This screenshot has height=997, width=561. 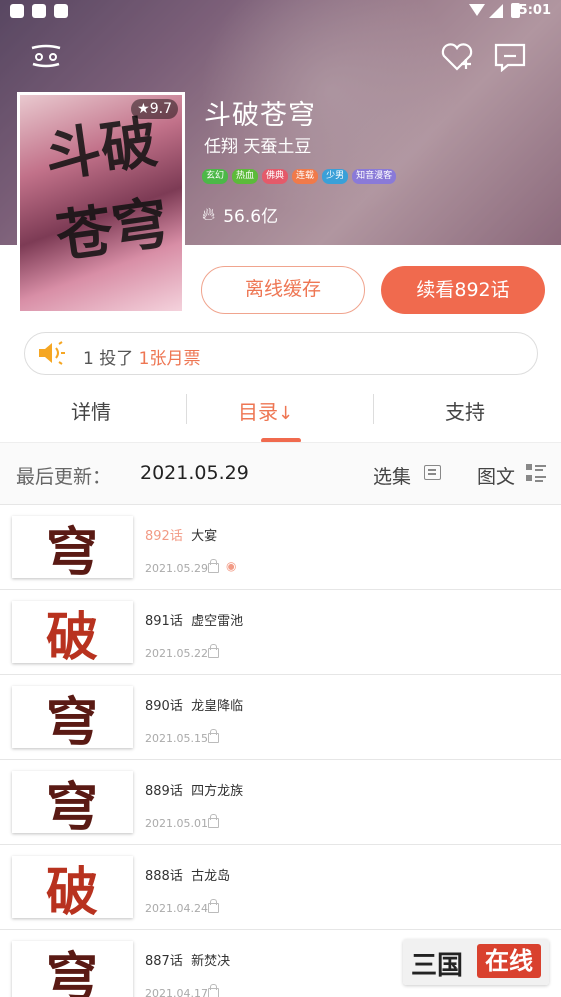 What do you see at coordinates (509, 961) in the screenshot?
I see `watermark-right: 在线` at bounding box center [509, 961].